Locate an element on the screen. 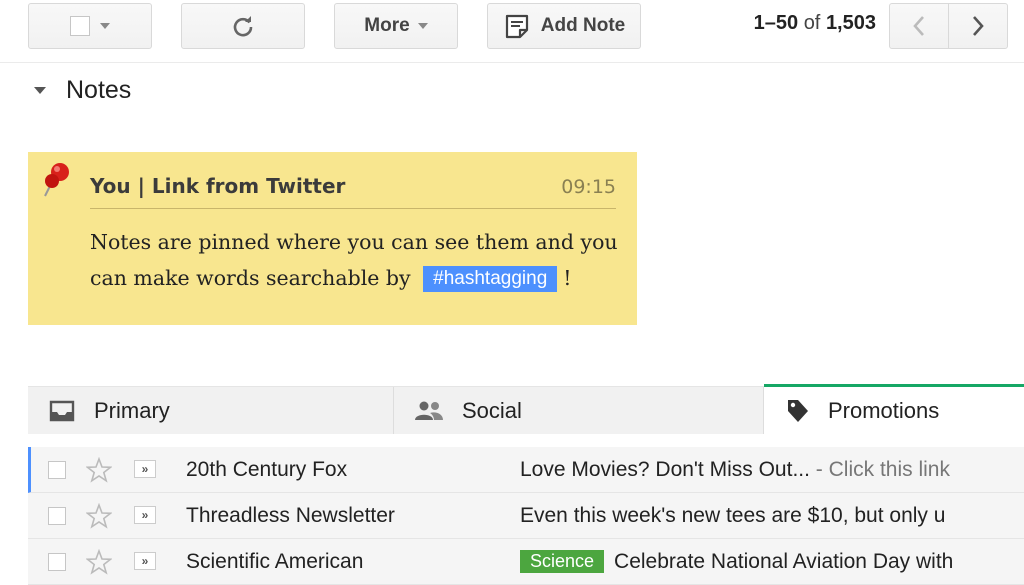 The height and width of the screenshot is (585, 1024). notes-section-toggle: Notes is located at coordinates (82, 90).